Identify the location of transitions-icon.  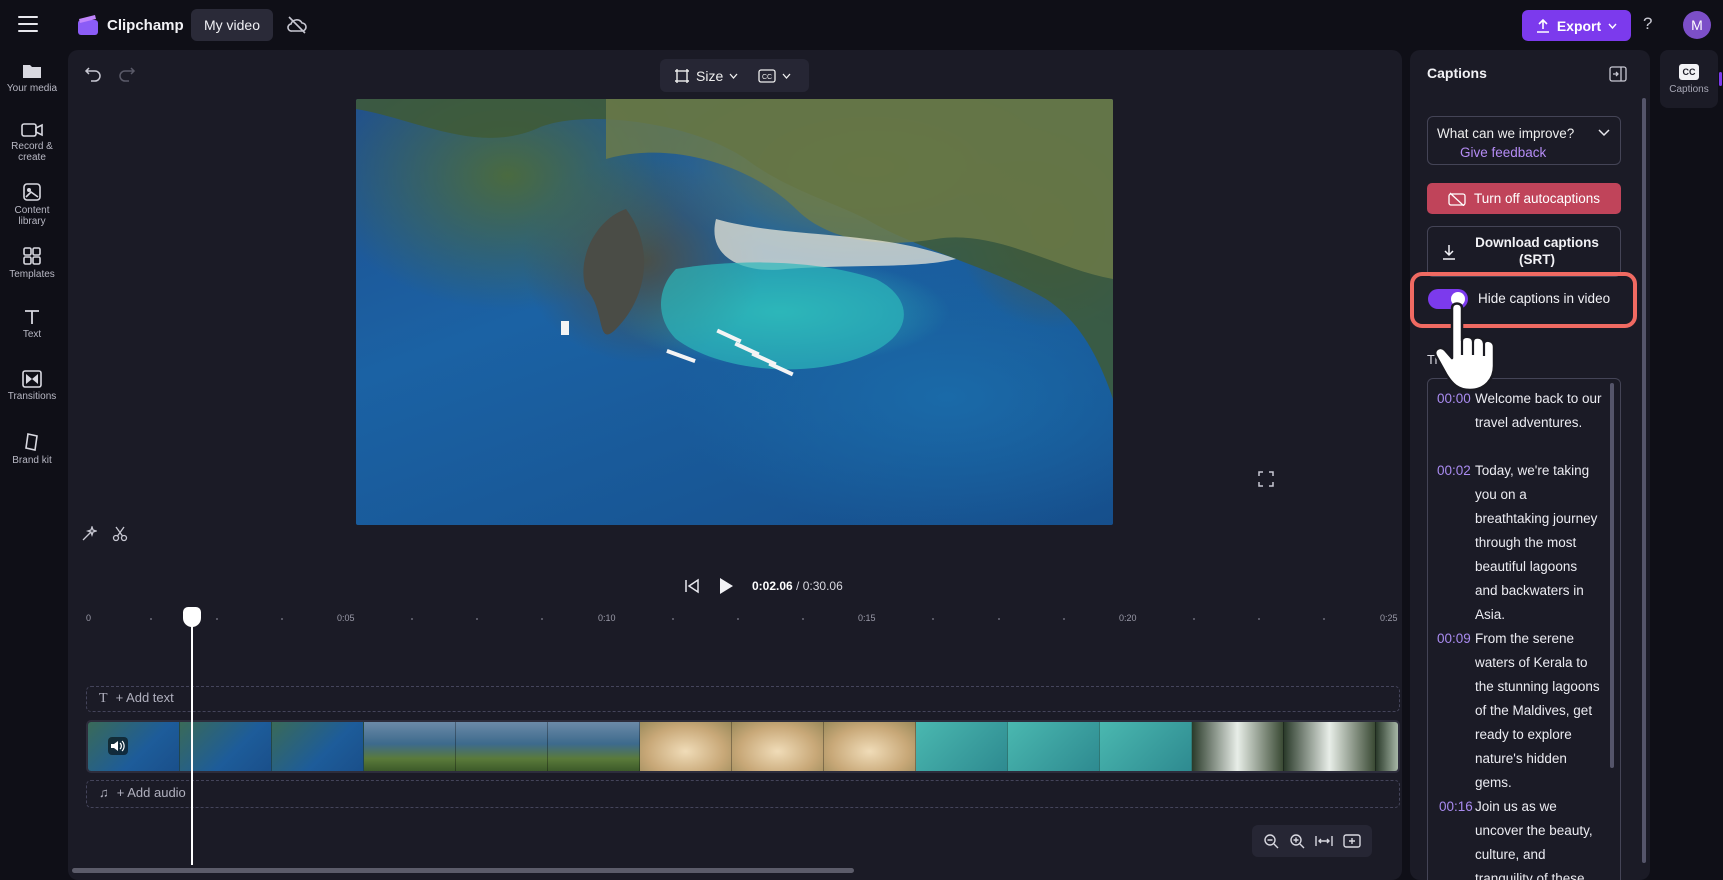
(32, 379).